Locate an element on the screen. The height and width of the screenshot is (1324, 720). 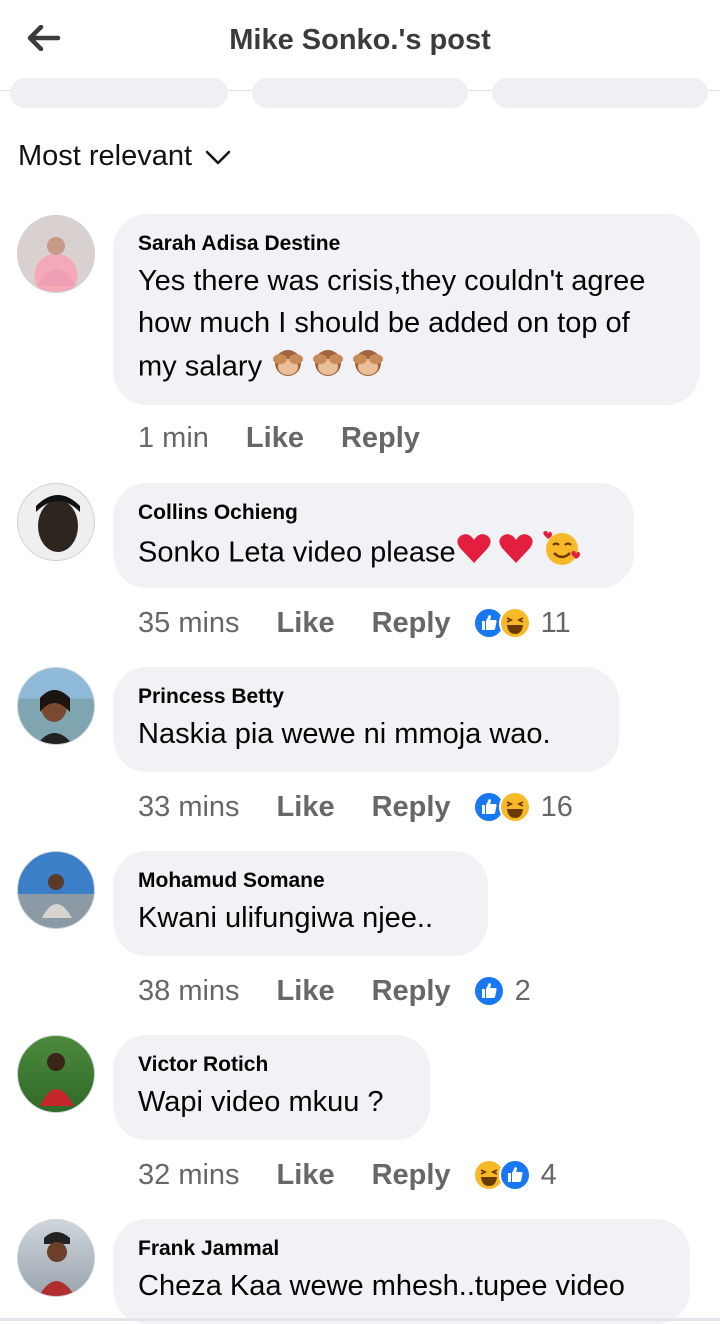
comment-author: Mohamud Somane is located at coordinates (300, 881).